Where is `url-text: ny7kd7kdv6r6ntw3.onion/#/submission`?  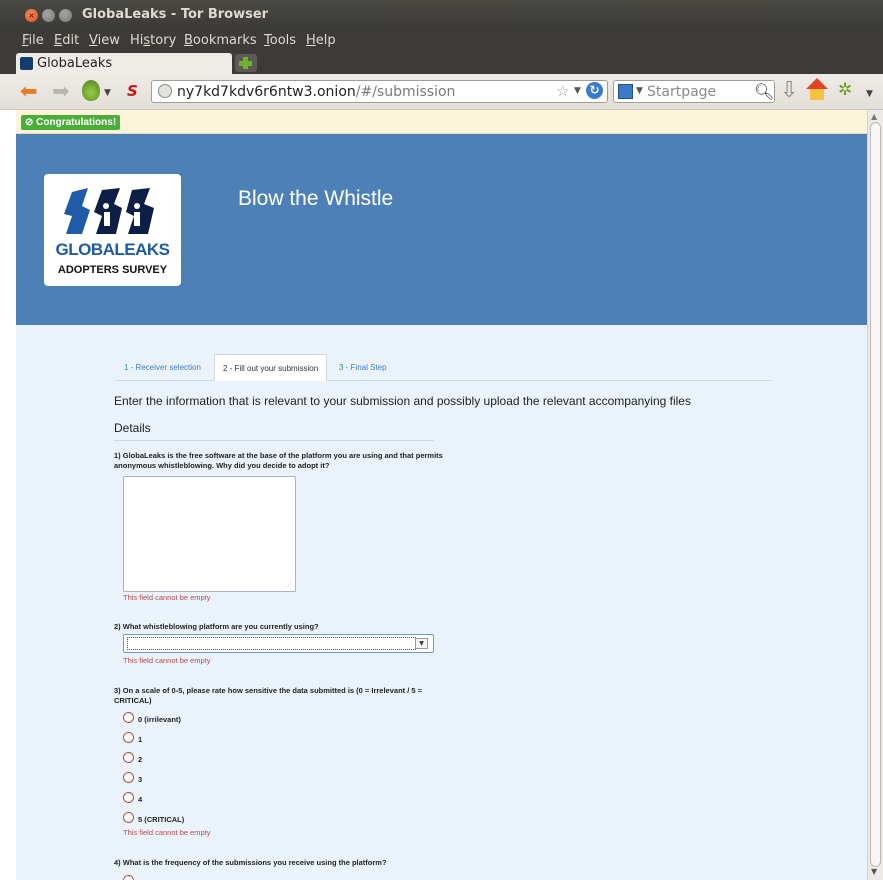 url-text: ny7kd7kdv6r6ntw3.onion/#/submission is located at coordinates (316, 92).